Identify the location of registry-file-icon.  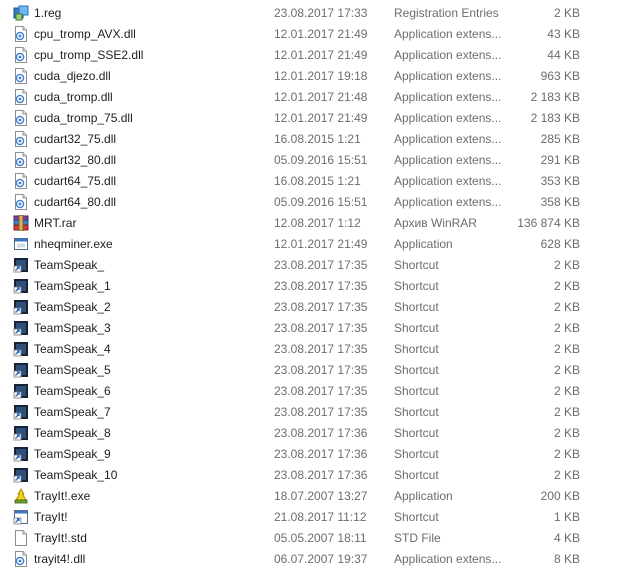
(21, 13).